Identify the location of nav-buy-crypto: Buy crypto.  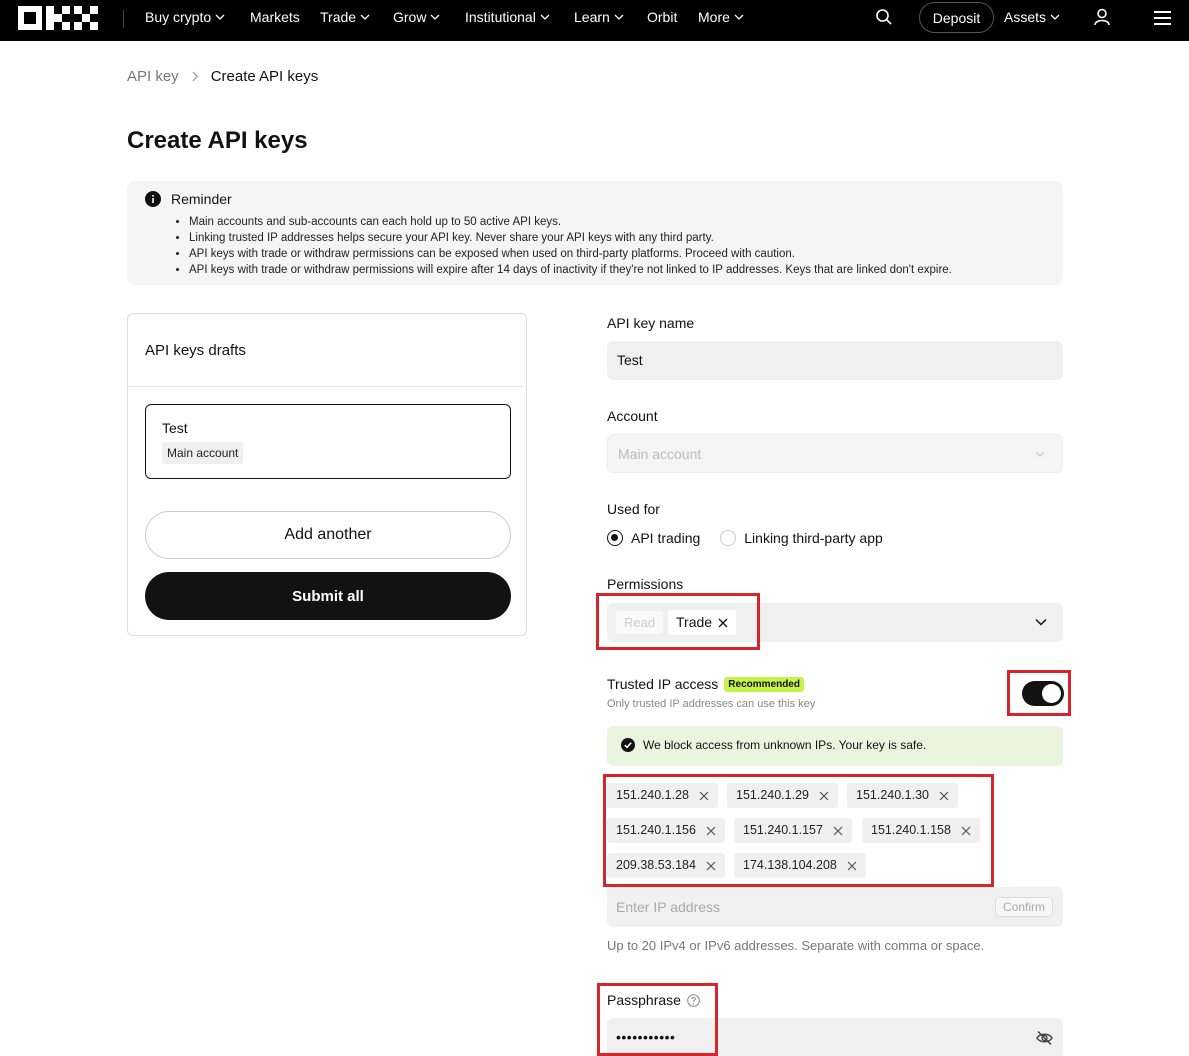
(185, 17).